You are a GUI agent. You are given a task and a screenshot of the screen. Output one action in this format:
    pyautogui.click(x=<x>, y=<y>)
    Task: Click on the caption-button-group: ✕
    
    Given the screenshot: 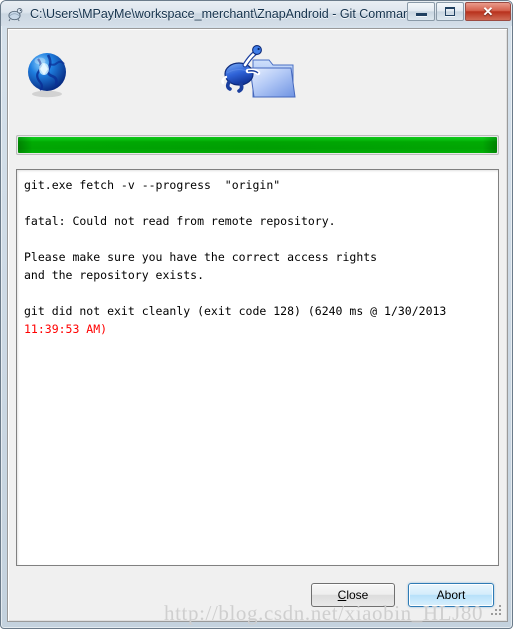 What is the action you would take?
    pyautogui.click(x=458, y=11)
    